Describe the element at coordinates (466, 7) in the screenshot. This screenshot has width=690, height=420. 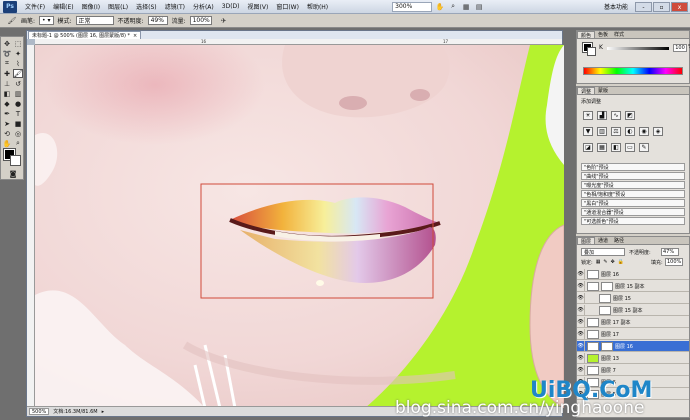
I see `grid-icon: ▦` at that location.